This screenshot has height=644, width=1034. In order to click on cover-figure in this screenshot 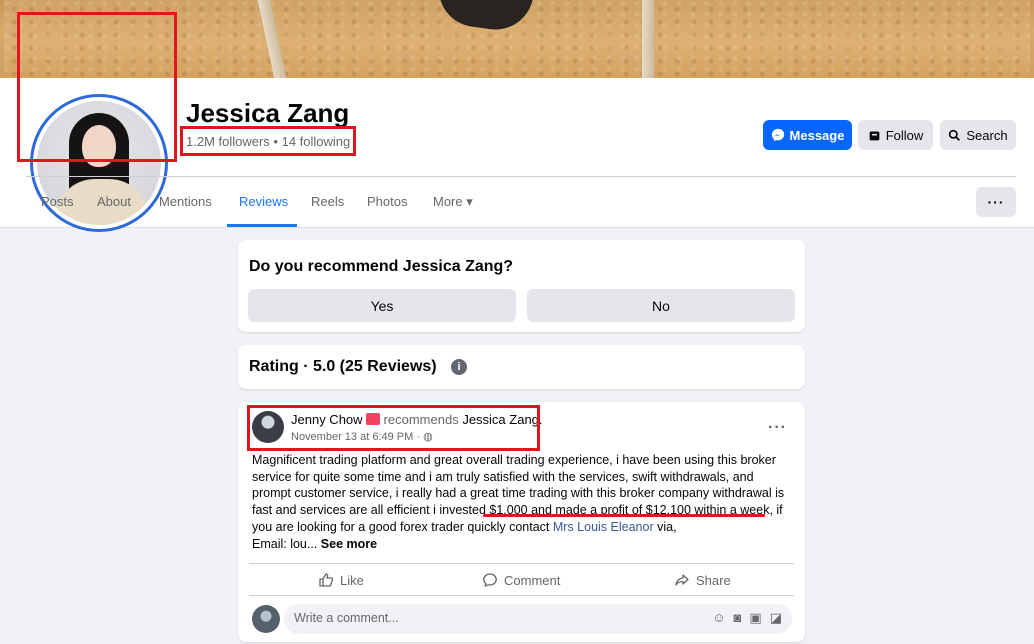, I will do `click(483, 17)`.